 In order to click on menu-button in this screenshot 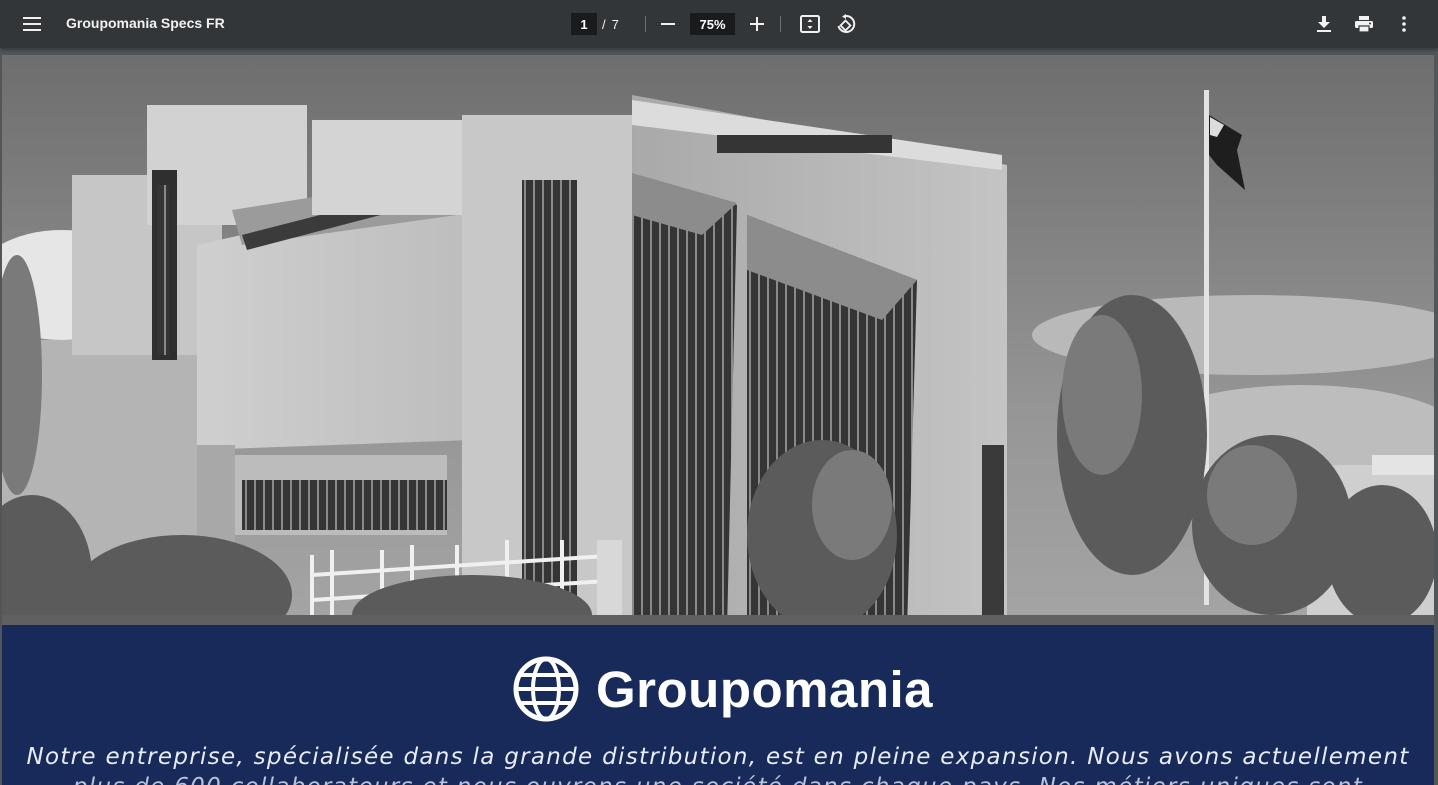, I will do `click(32, 24)`.